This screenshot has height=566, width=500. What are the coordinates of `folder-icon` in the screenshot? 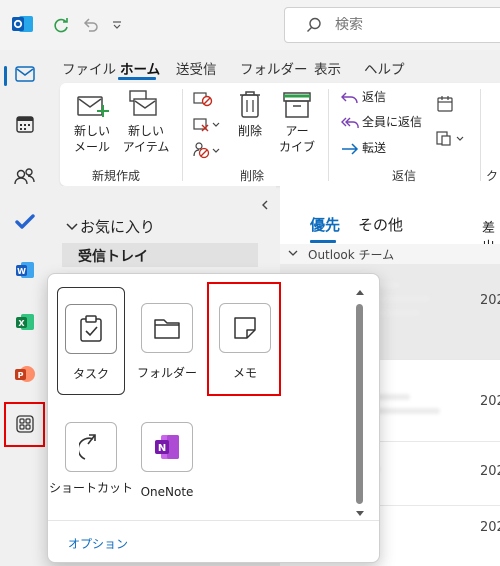 It's located at (167, 329).